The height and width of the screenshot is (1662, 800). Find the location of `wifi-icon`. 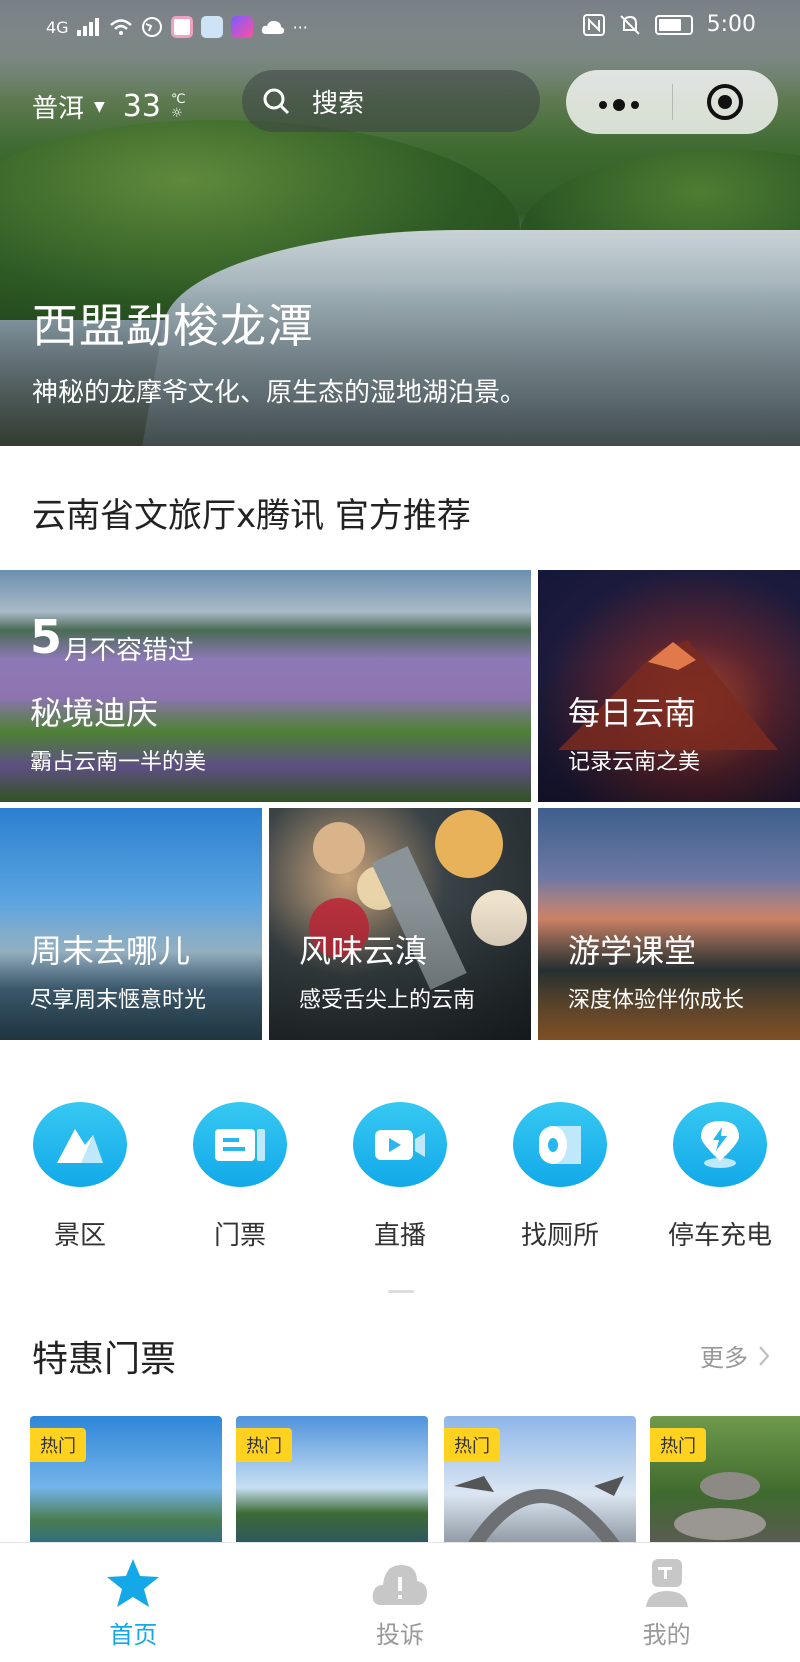

wifi-icon is located at coordinates (120, 27).